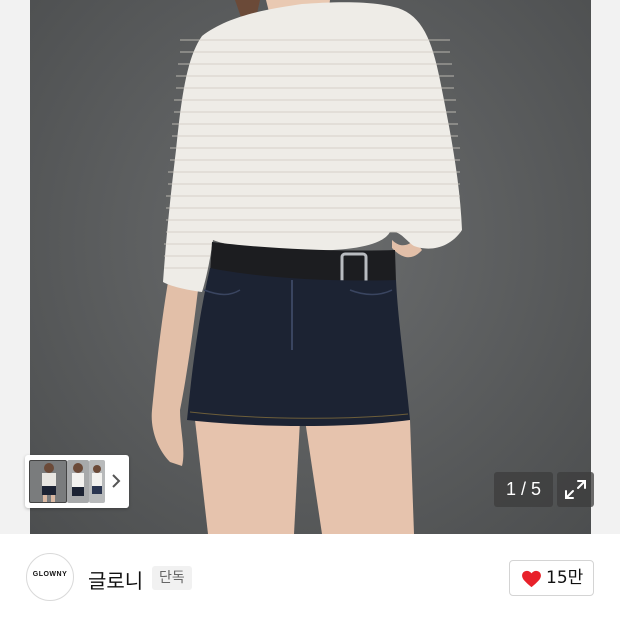  What do you see at coordinates (115, 579) in the screenshot?
I see `brand-name: 글로니` at bounding box center [115, 579].